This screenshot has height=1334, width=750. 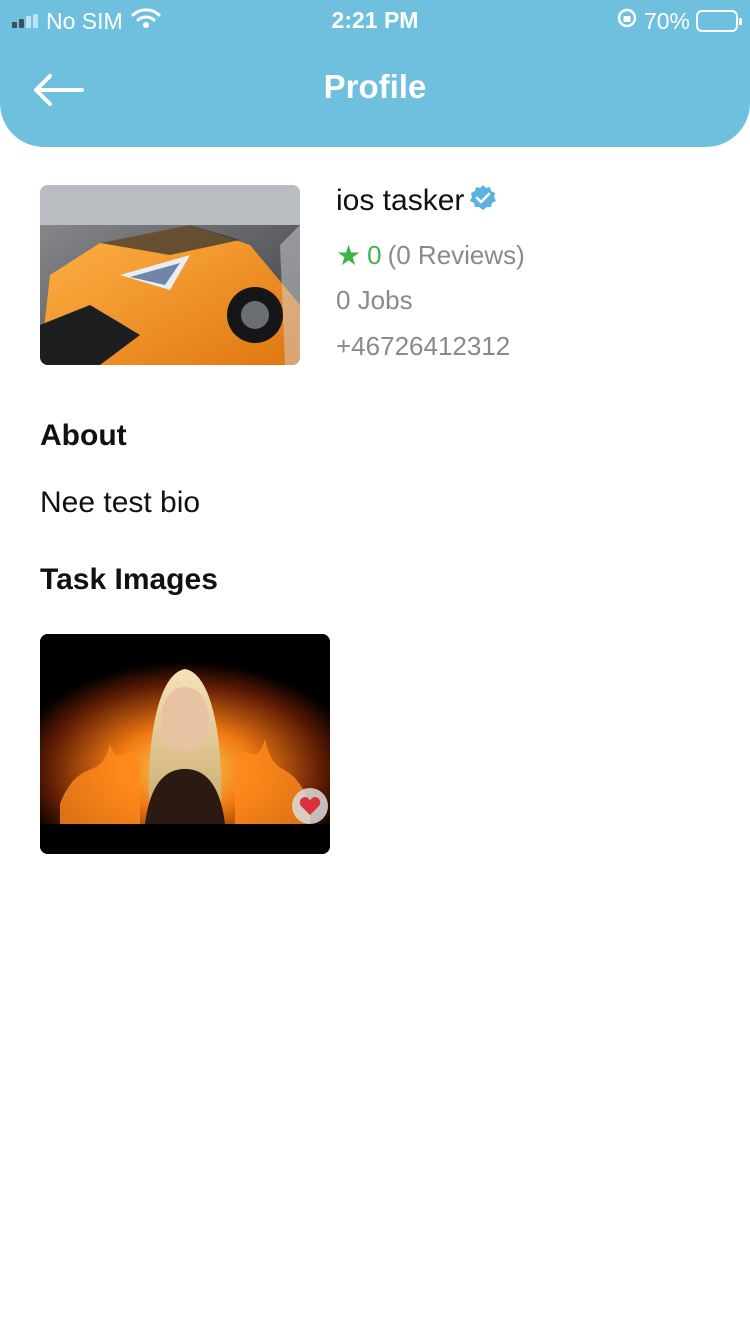 What do you see at coordinates (375, 20) in the screenshot?
I see `status-bar: No SIM 2:21 PM 70%` at bounding box center [375, 20].